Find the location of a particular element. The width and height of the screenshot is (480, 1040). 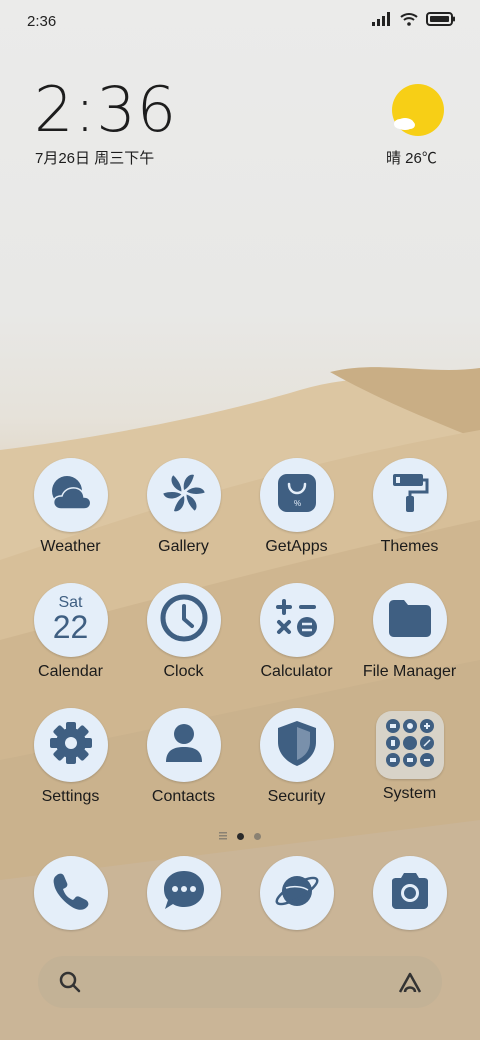

app-label: Security is located at coordinates (296, 796).